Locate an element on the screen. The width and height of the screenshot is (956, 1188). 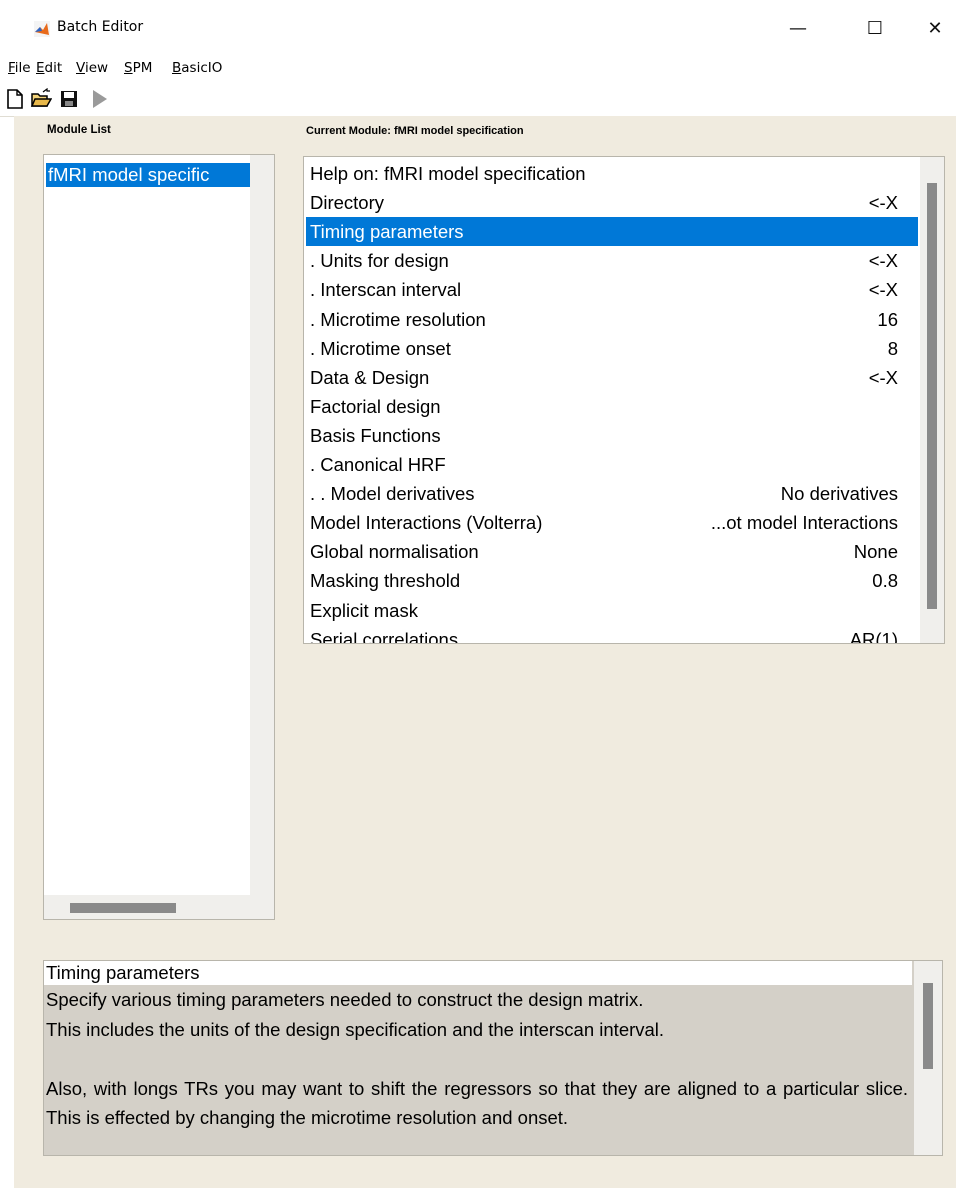
menu-file: File is located at coordinates (19, 68).